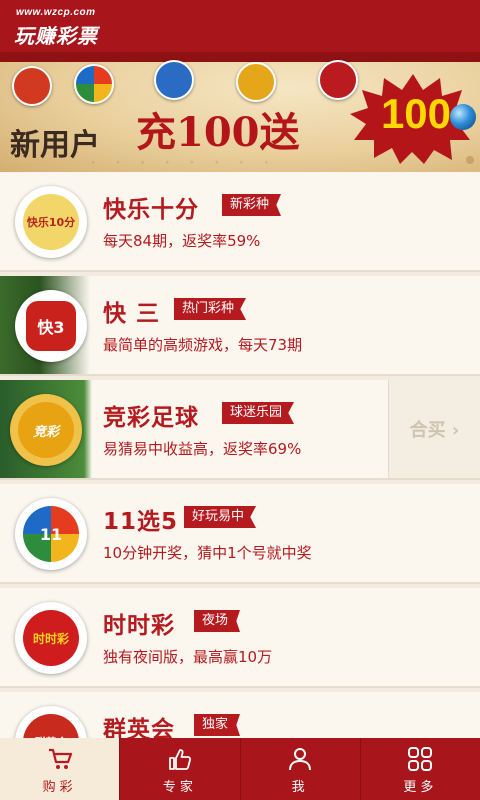 This screenshot has height=800, width=480. I want to click on tab-label: 专家, so click(179, 787).